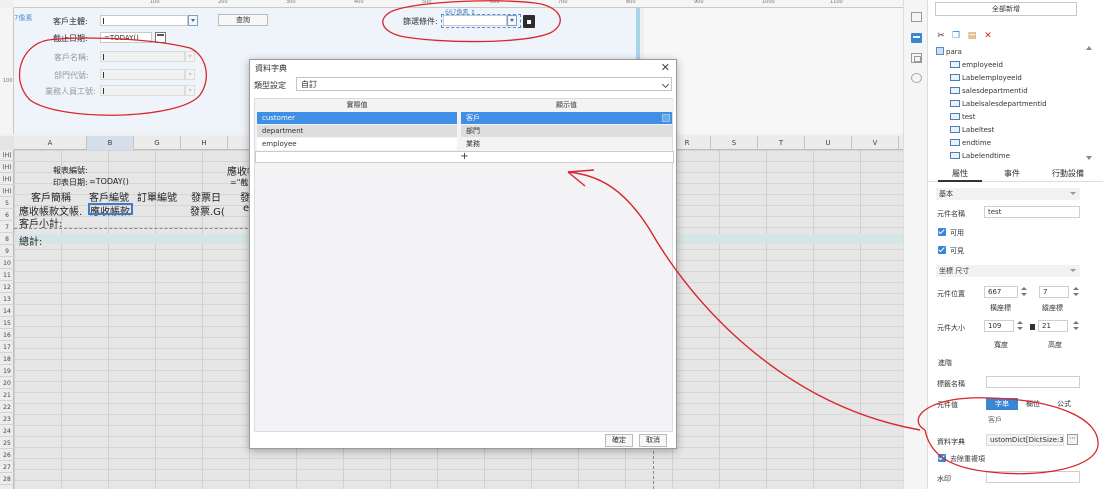 Image resolution: width=1103 pixels, height=489 pixels. Describe the element at coordinates (989, 91) in the screenshot. I see `tree-node: salesdepartmentid` at that location.